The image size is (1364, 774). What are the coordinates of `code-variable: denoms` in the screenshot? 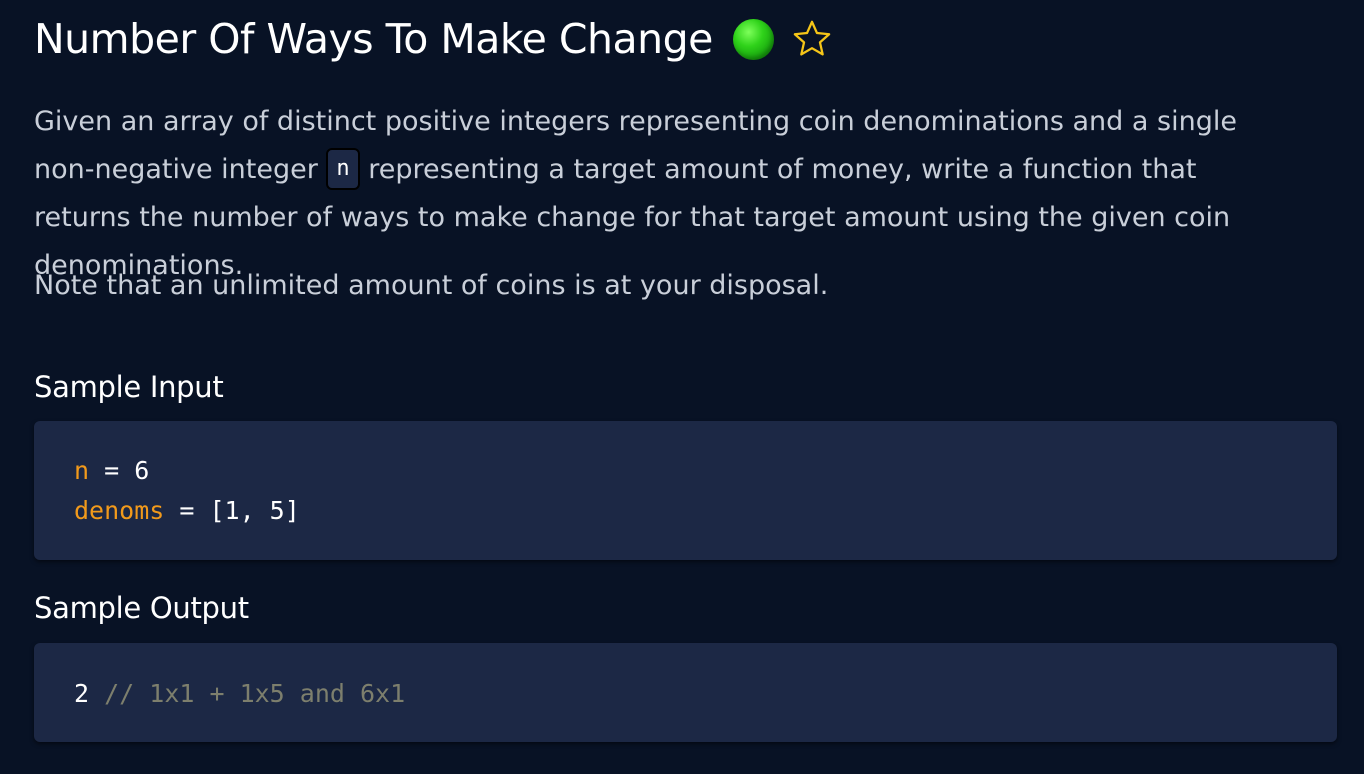 It's located at (119, 510).